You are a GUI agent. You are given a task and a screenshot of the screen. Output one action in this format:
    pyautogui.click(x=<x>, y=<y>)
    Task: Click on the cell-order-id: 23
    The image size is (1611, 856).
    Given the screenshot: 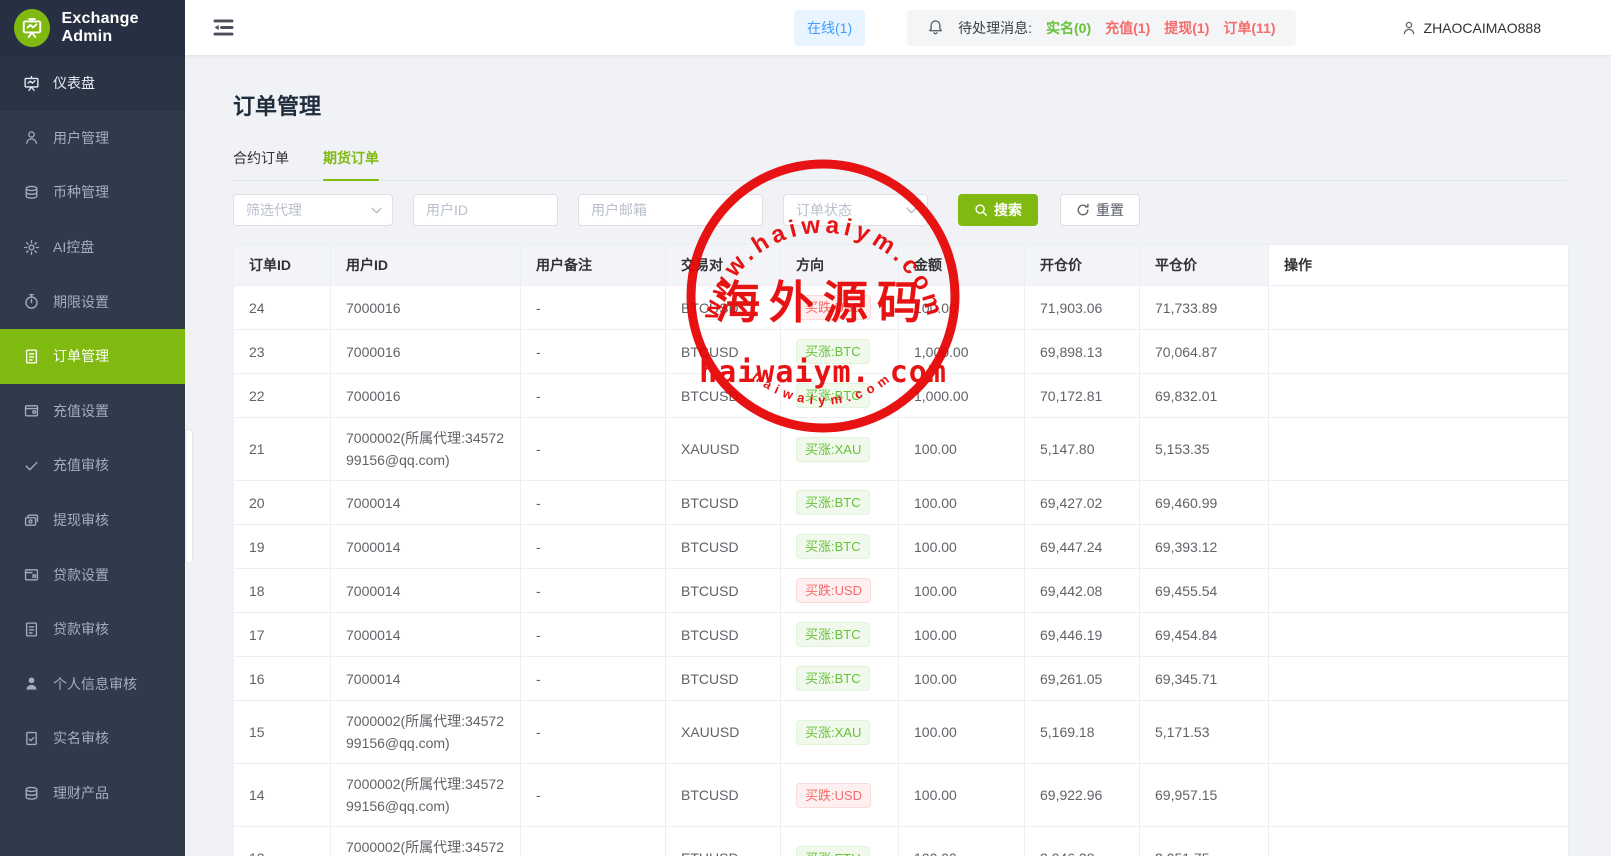 What is the action you would take?
    pyautogui.click(x=282, y=351)
    